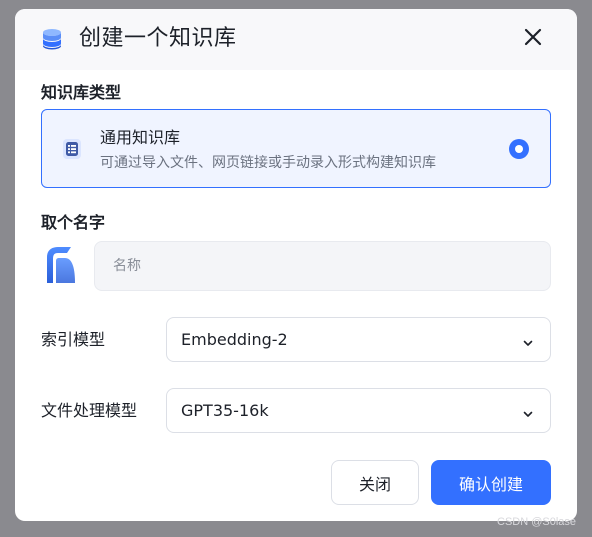 This screenshot has width=592, height=537. I want to click on app-logo-icon, so click(61, 265).